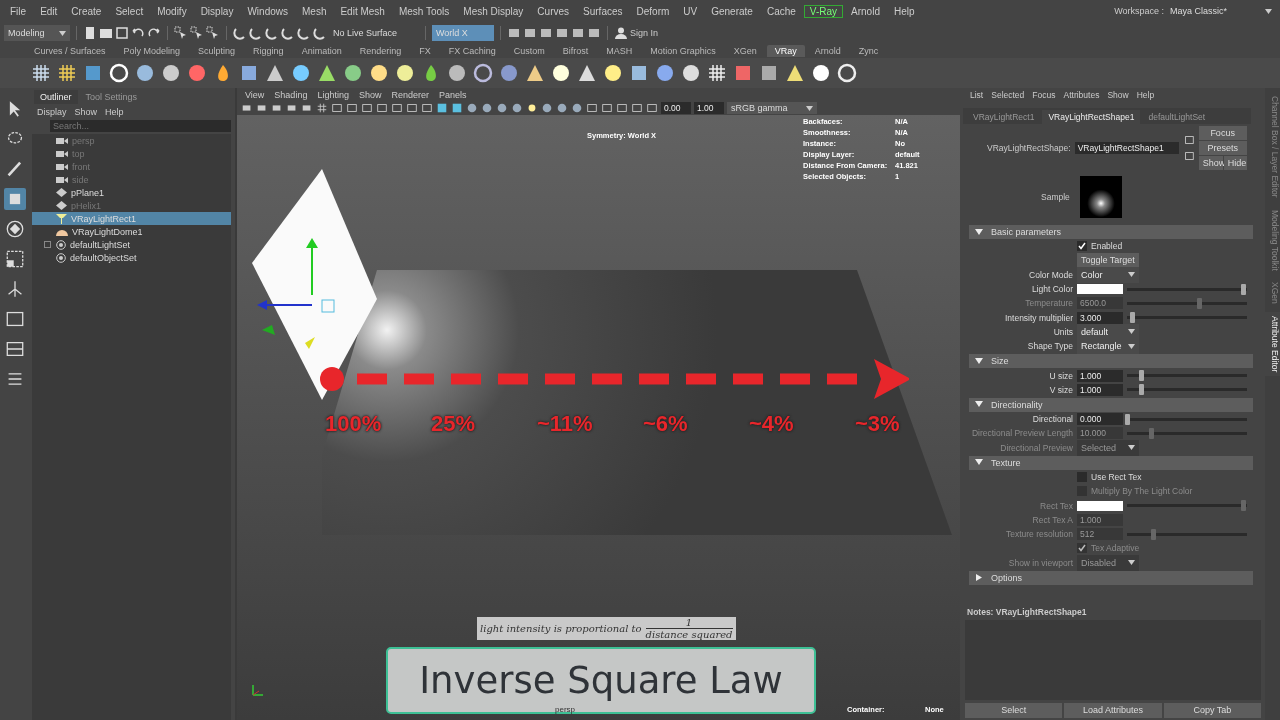 Image resolution: width=1280 pixels, height=720 pixels. I want to click on expand-icon, so click(47, 244).